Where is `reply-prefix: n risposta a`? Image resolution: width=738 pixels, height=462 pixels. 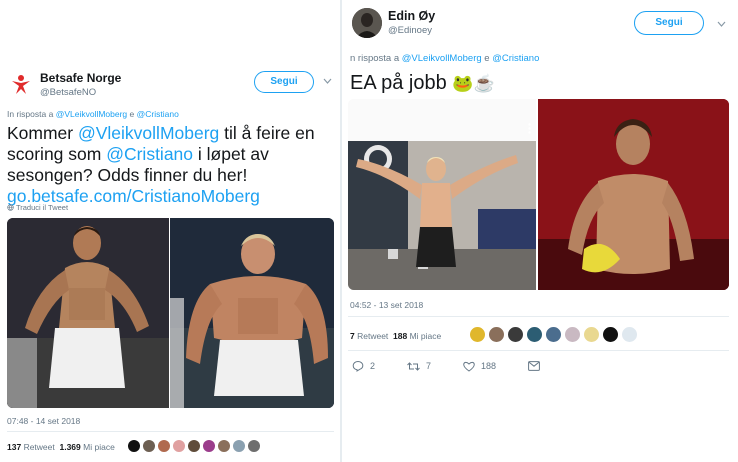
reply-prefix: n risposta a is located at coordinates (375, 58).